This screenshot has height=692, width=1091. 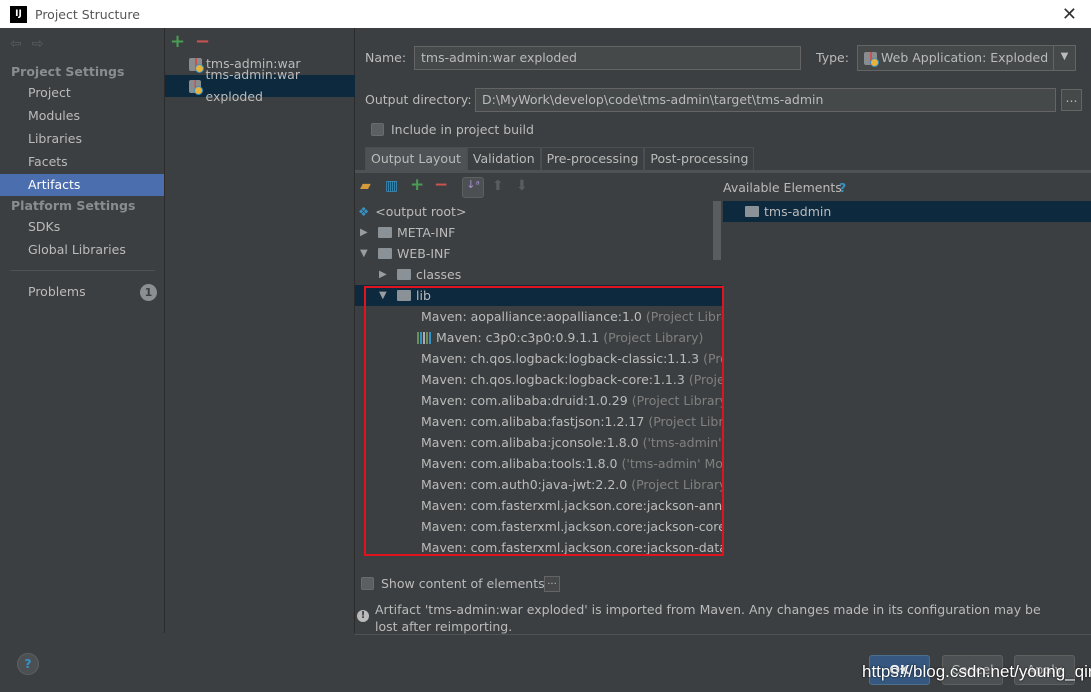 I want to click on new-directory-icon: ▰, so click(x=365, y=186).